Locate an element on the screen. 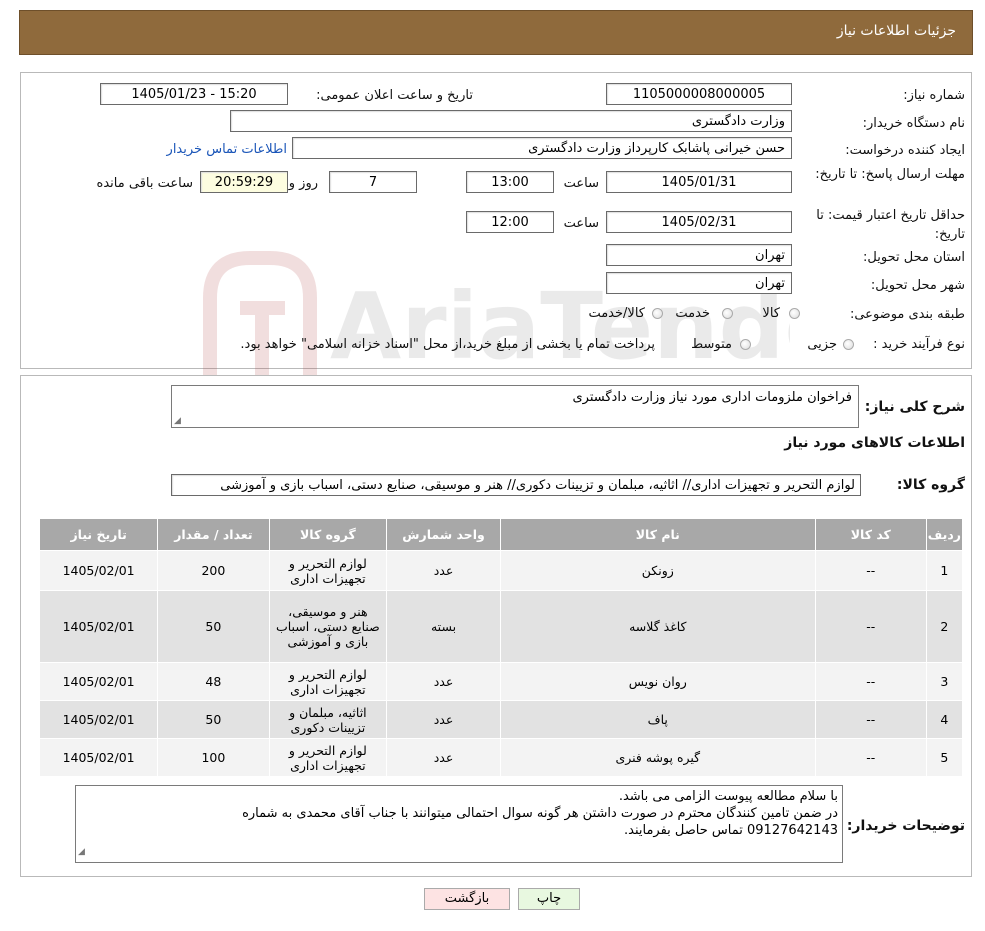  remaining-time-field: 20:59:29 is located at coordinates (244, 182).